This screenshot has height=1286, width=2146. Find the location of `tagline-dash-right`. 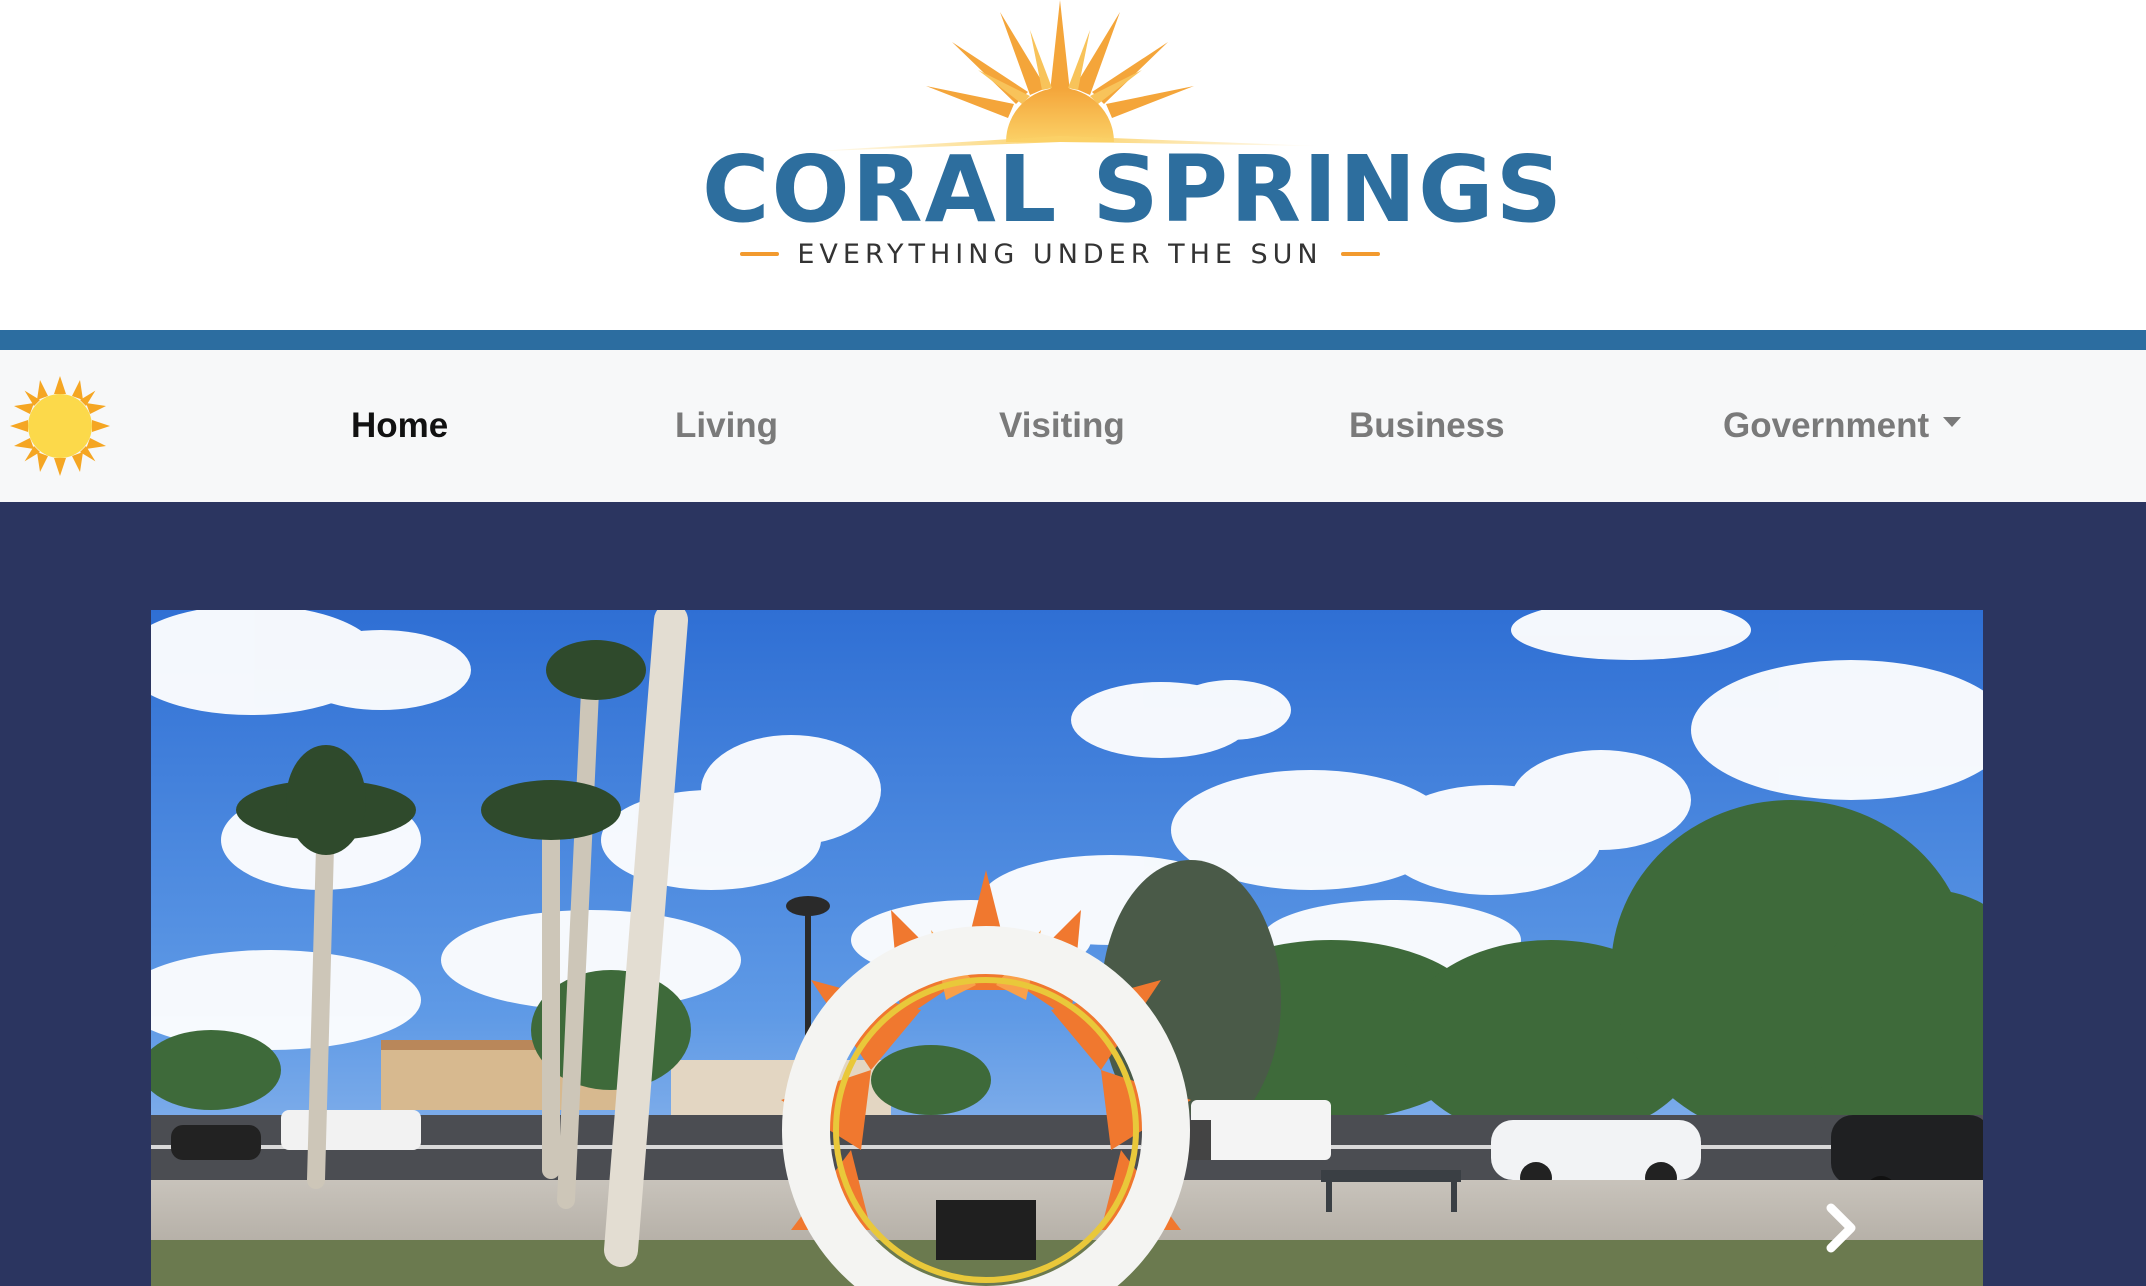

tagline-dash-right is located at coordinates (1360, 254).